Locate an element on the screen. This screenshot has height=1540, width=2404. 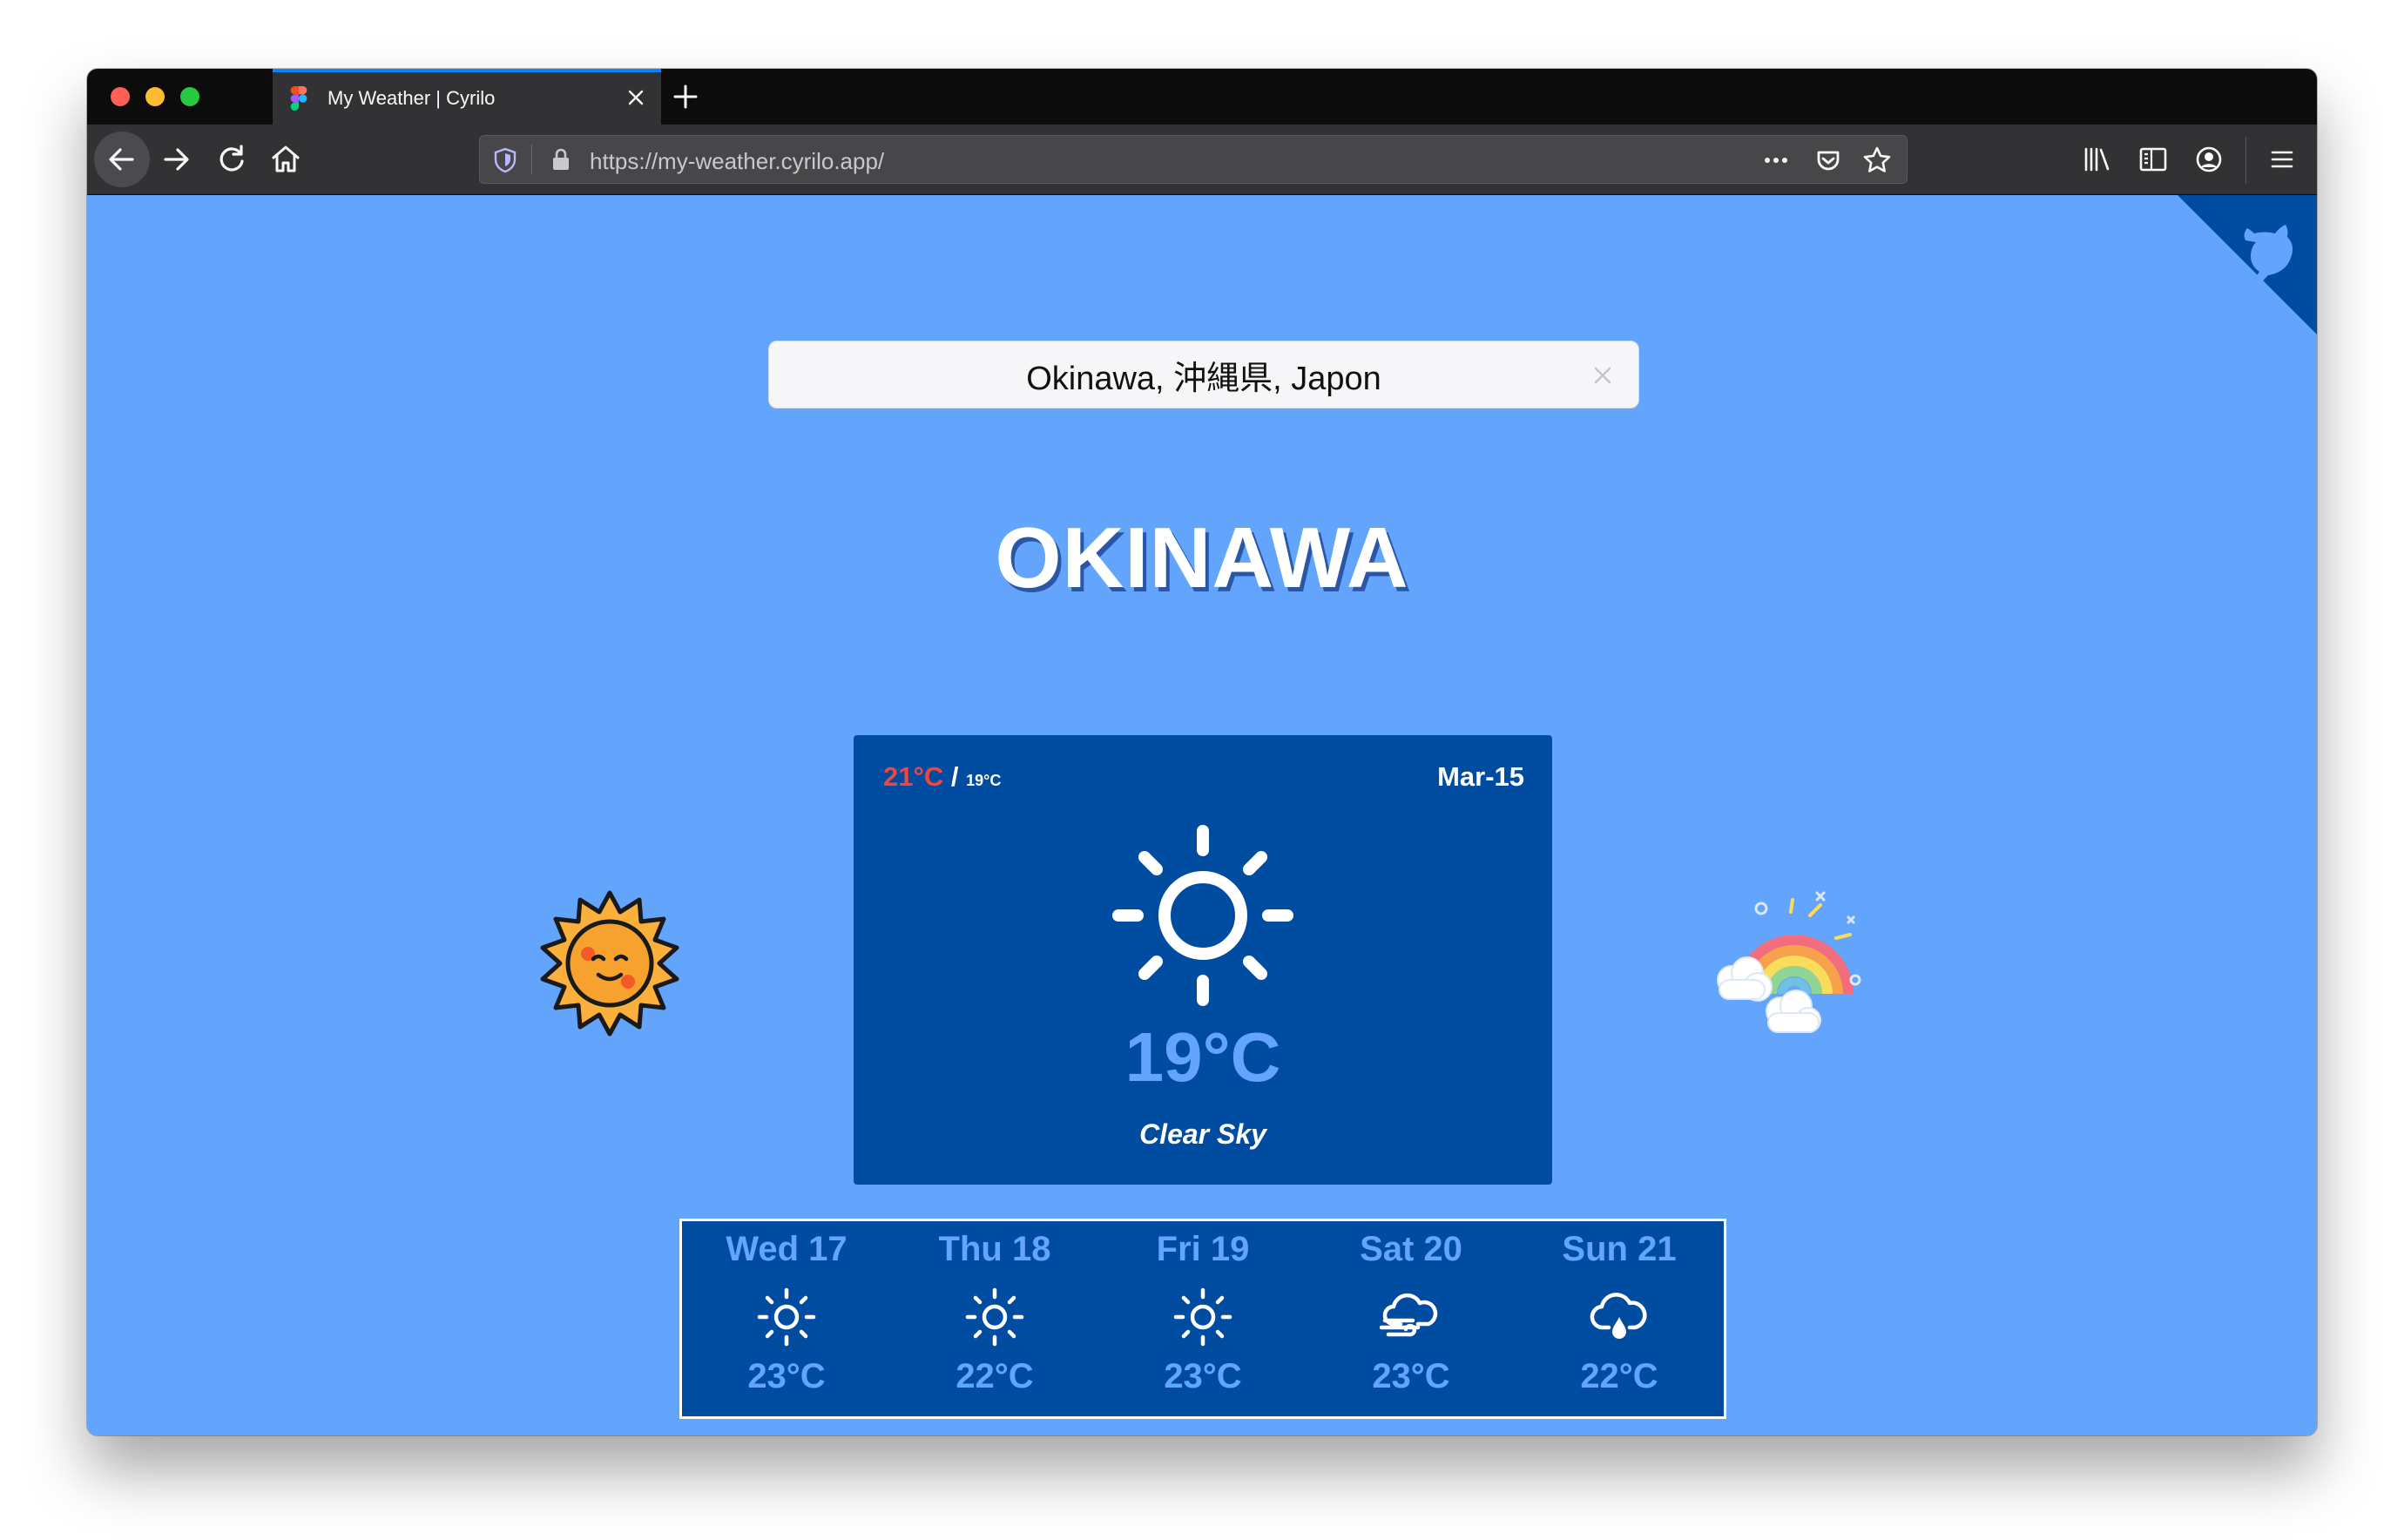
low-temperature: 19°C is located at coordinates (984, 780).